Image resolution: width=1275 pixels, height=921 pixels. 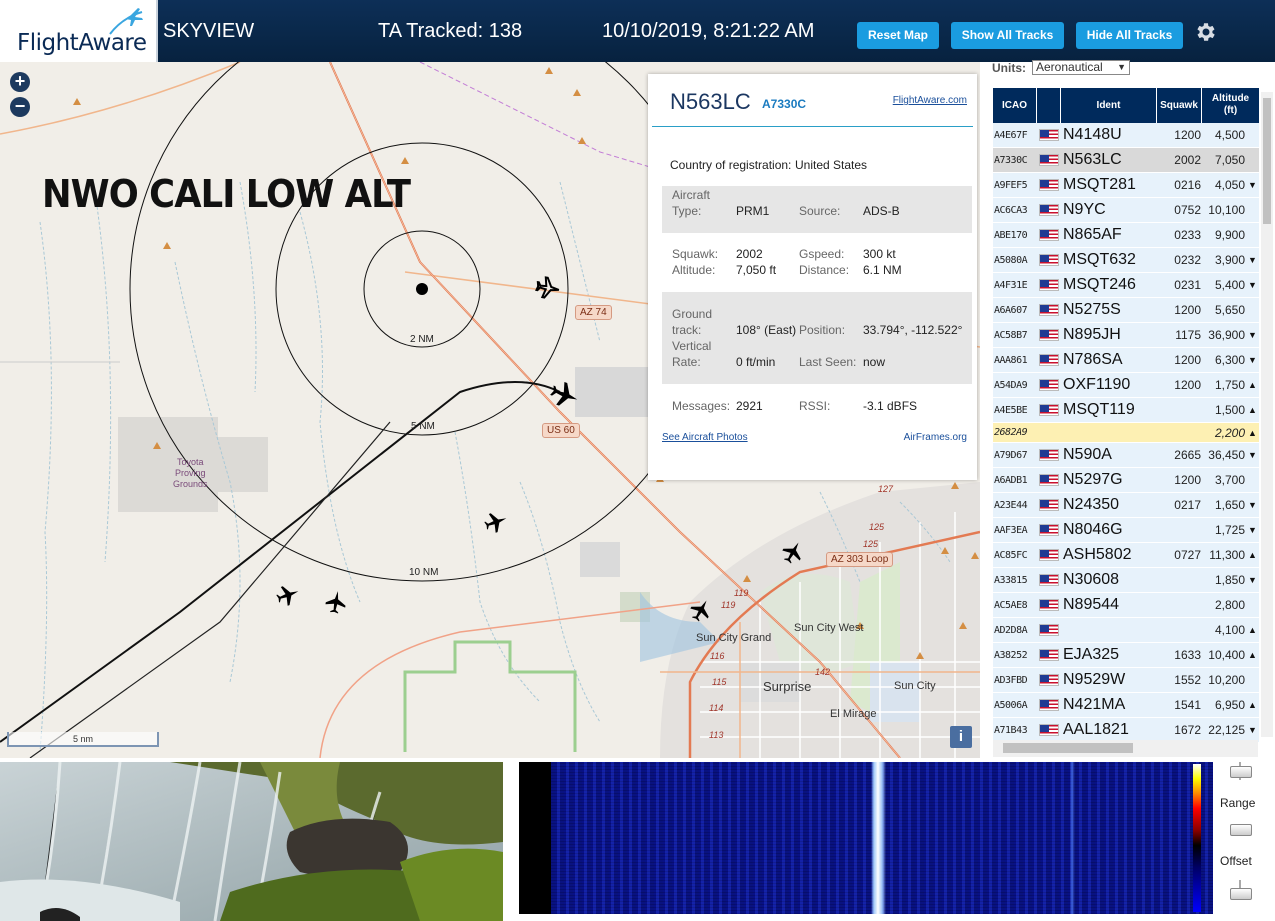 What do you see at coordinates (831, 165) in the screenshot?
I see `country-value: United States` at bounding box center [831, 165].